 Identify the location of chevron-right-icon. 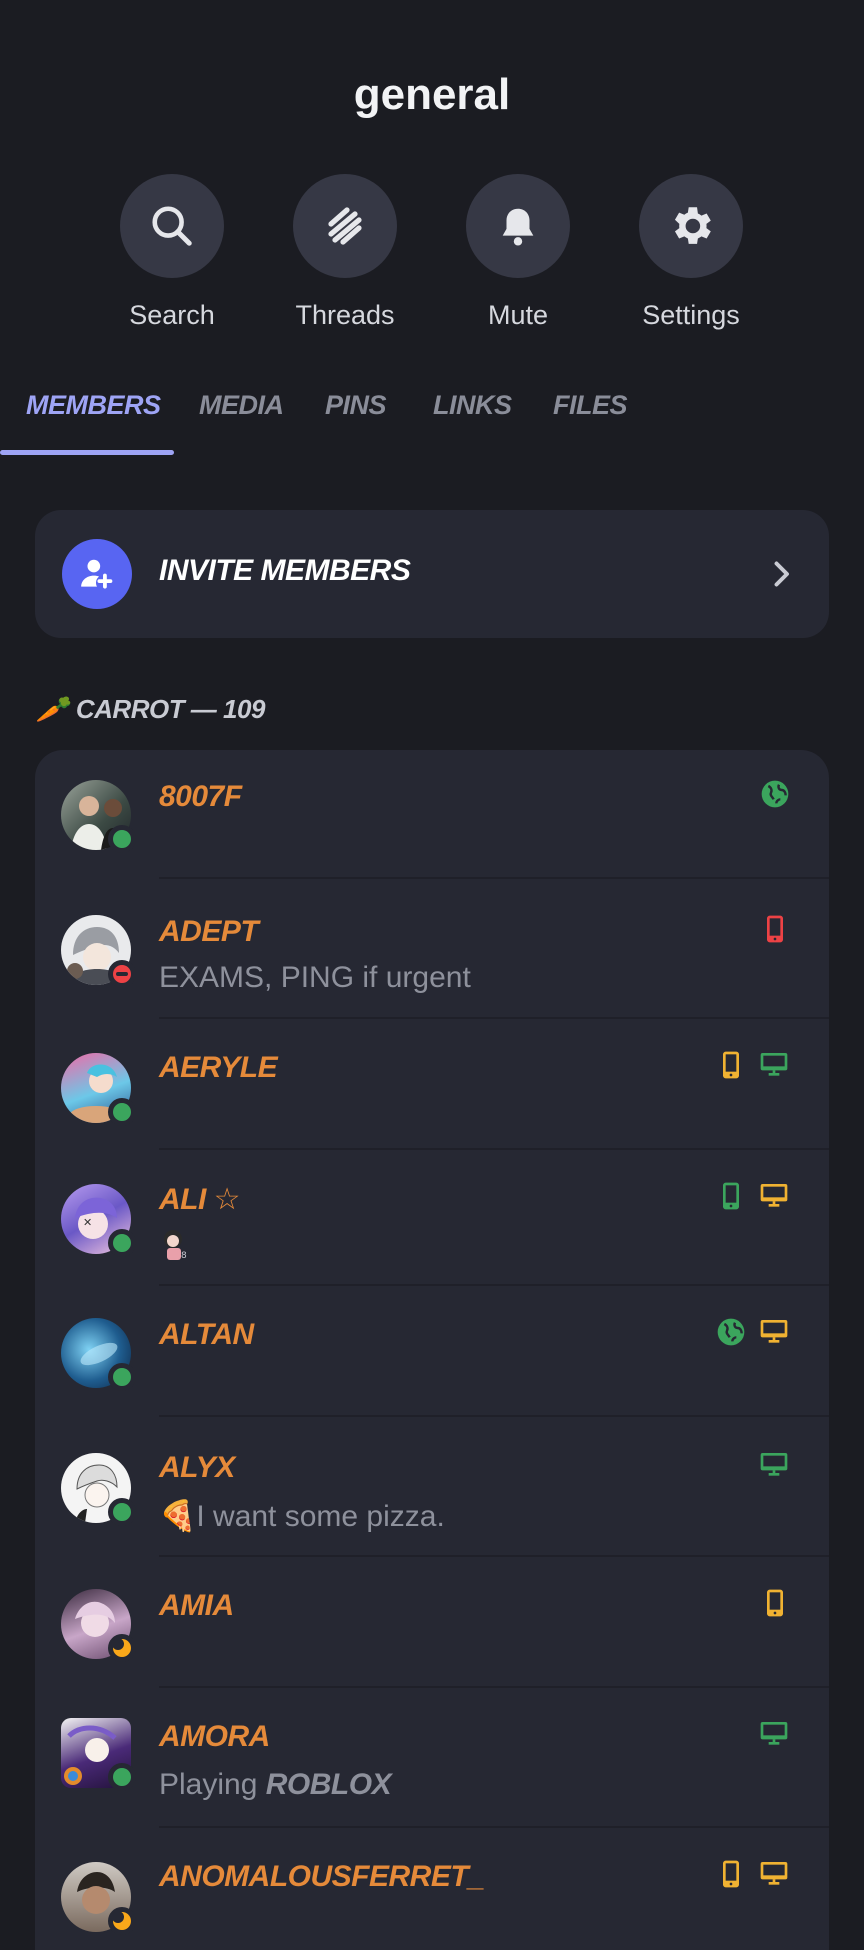
(781, 574).